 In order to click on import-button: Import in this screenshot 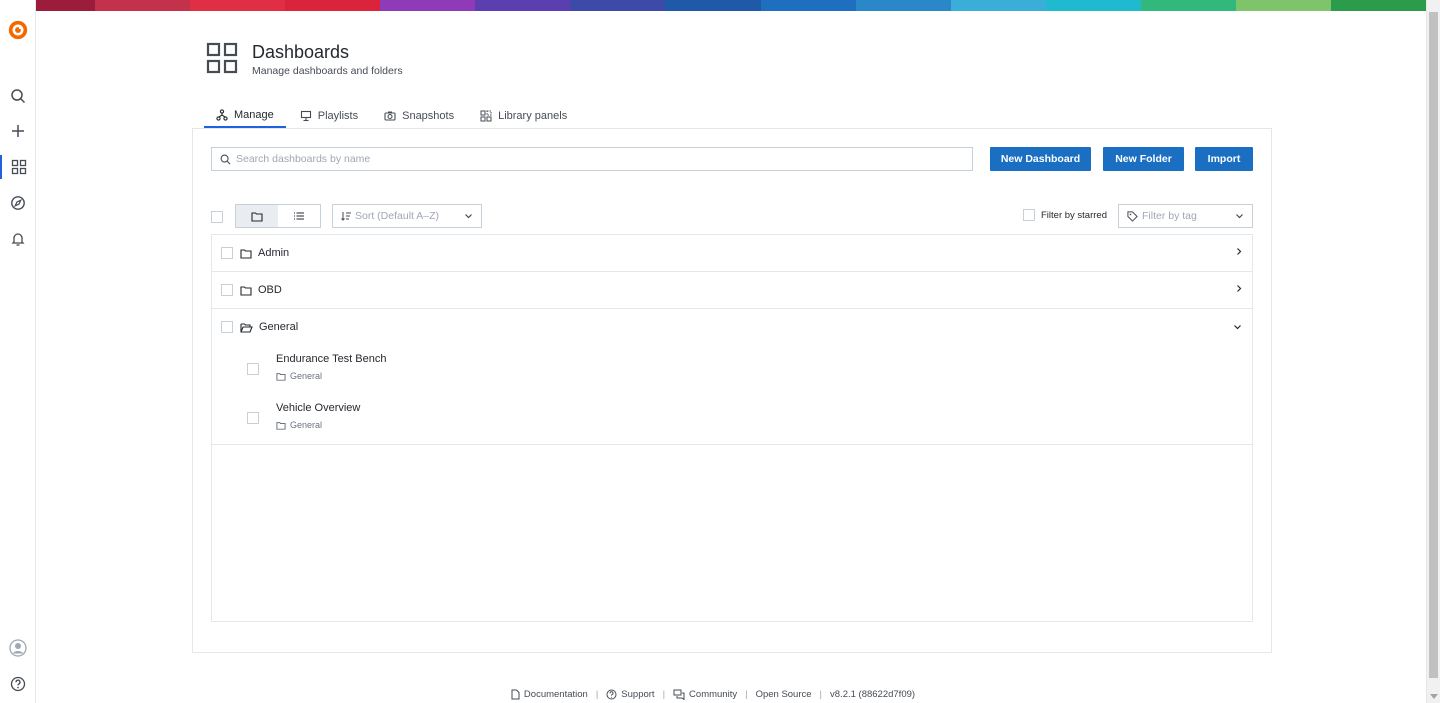, I will do `click(1224, 159)`.